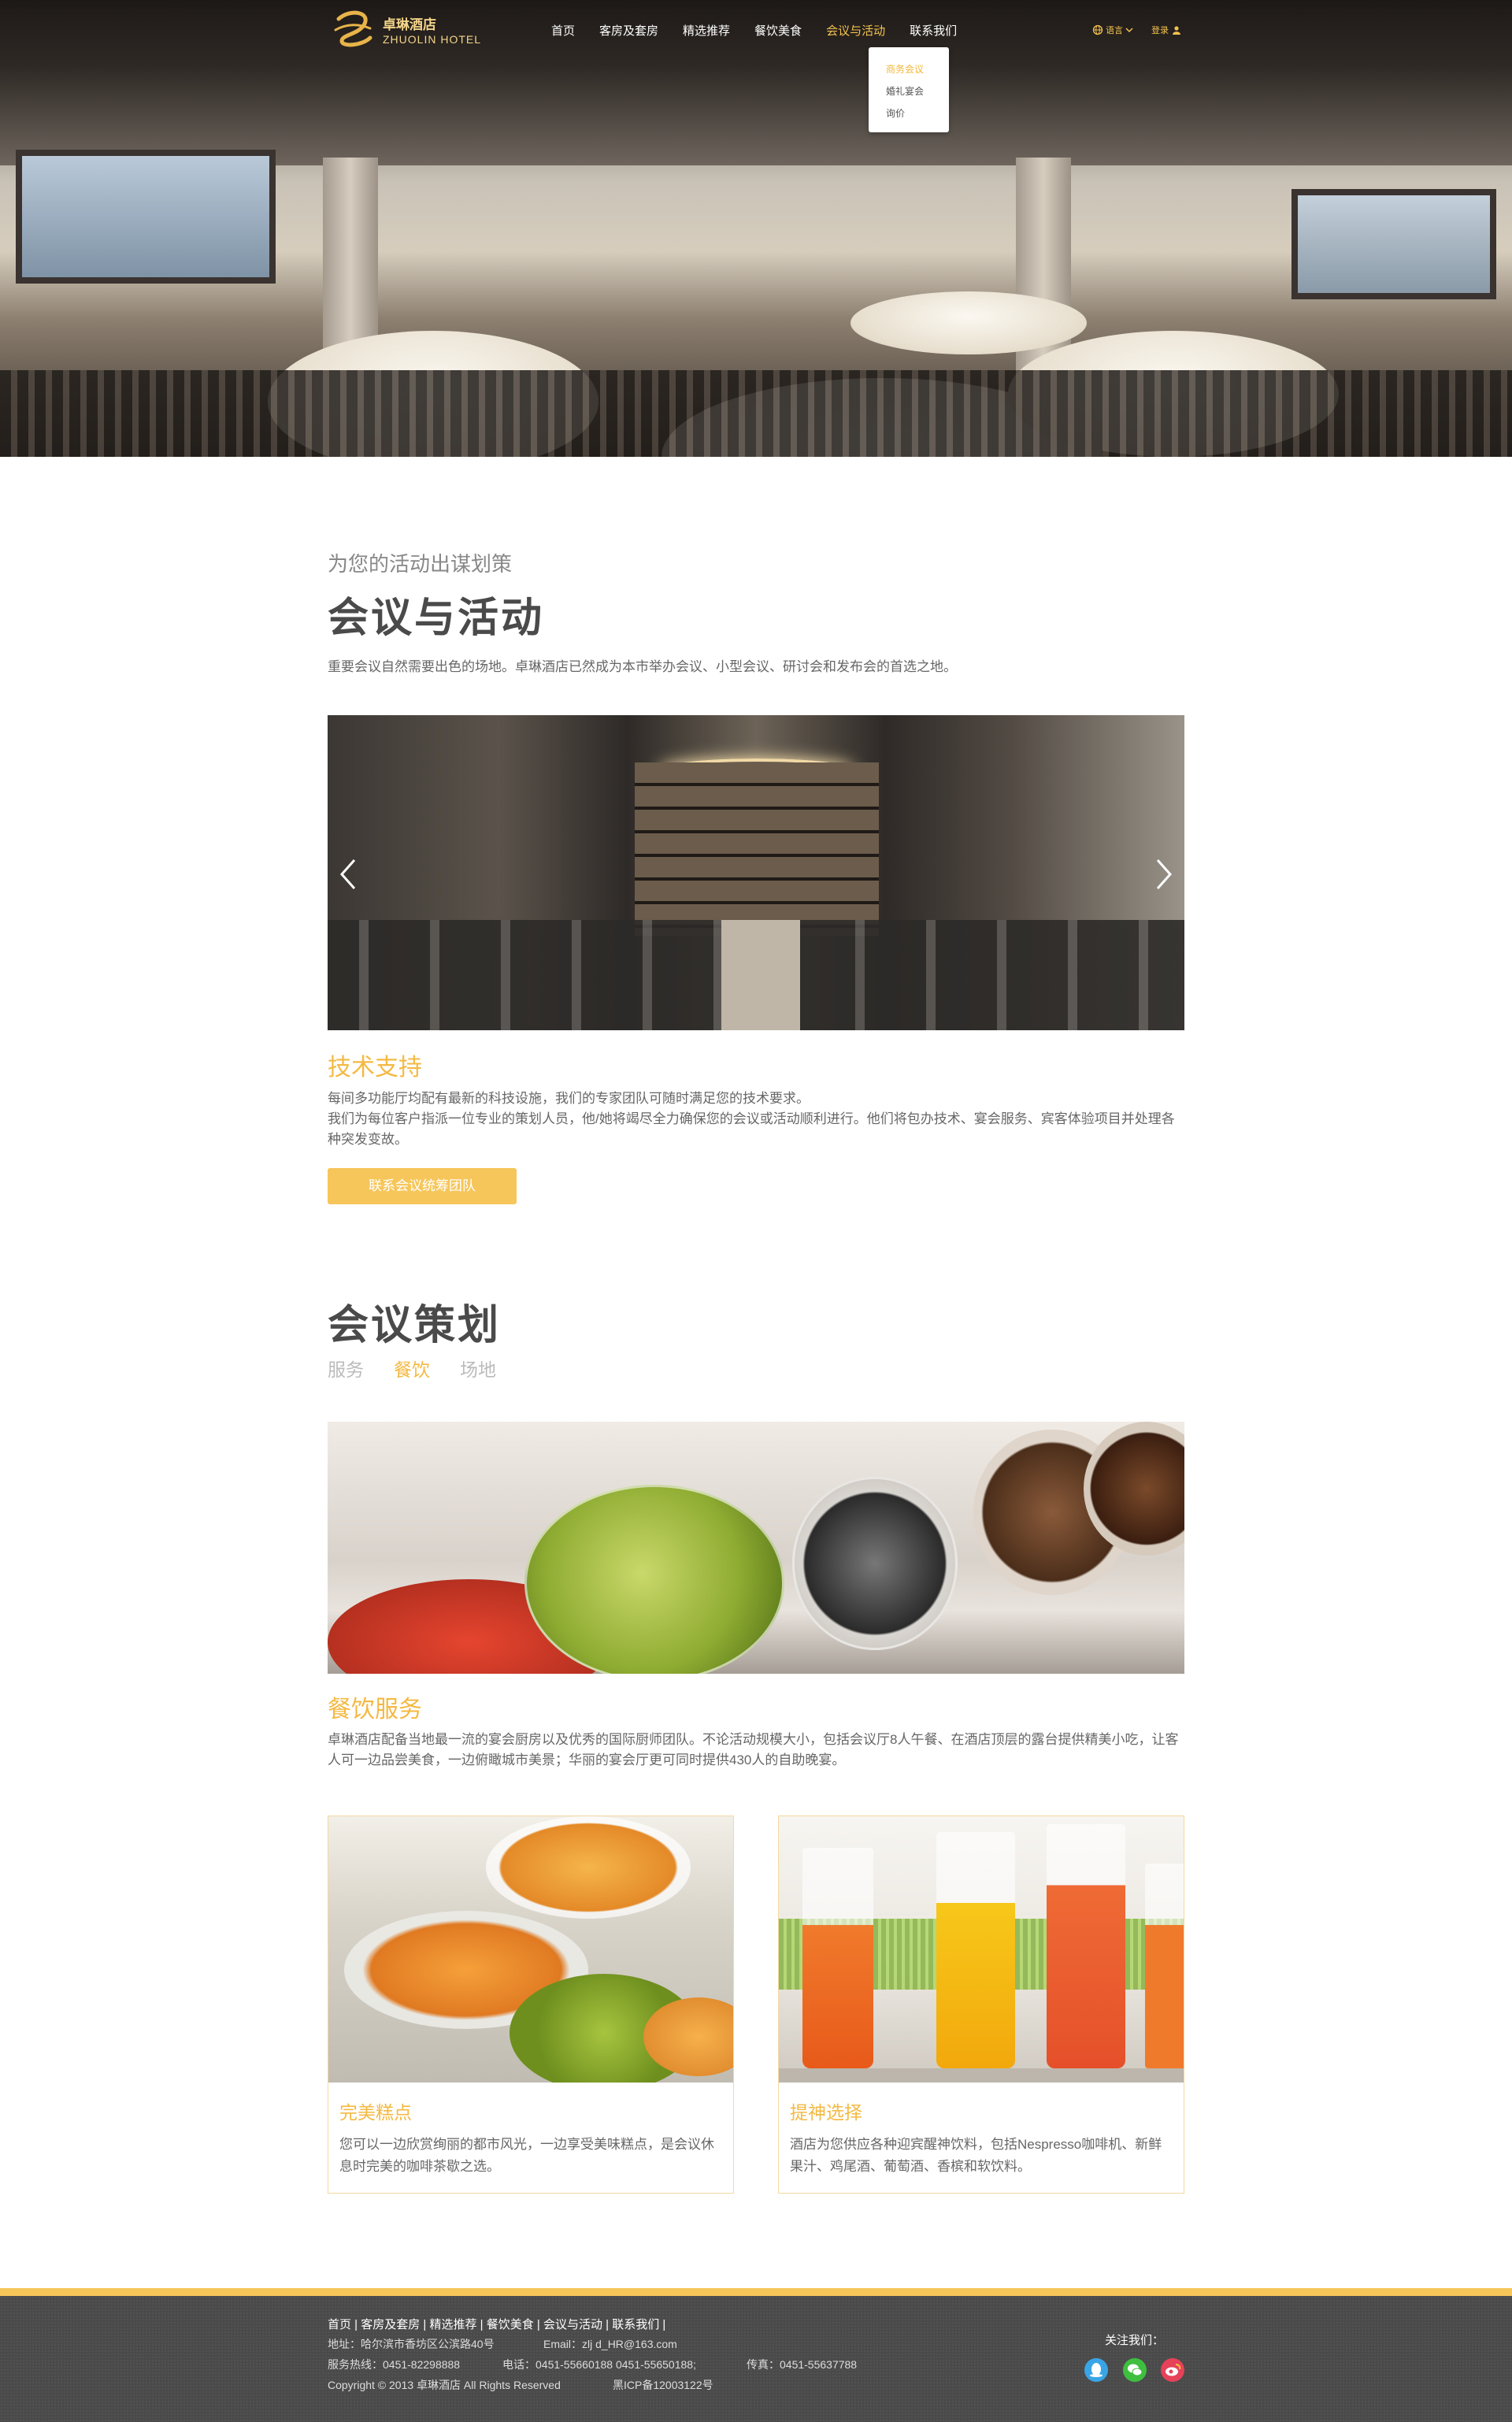 This screenshot has height=2422, width=1512. Describe the element at coordinates (706, 30) in the screenshot. I see `nav-featured: 精选推荐` at that location.